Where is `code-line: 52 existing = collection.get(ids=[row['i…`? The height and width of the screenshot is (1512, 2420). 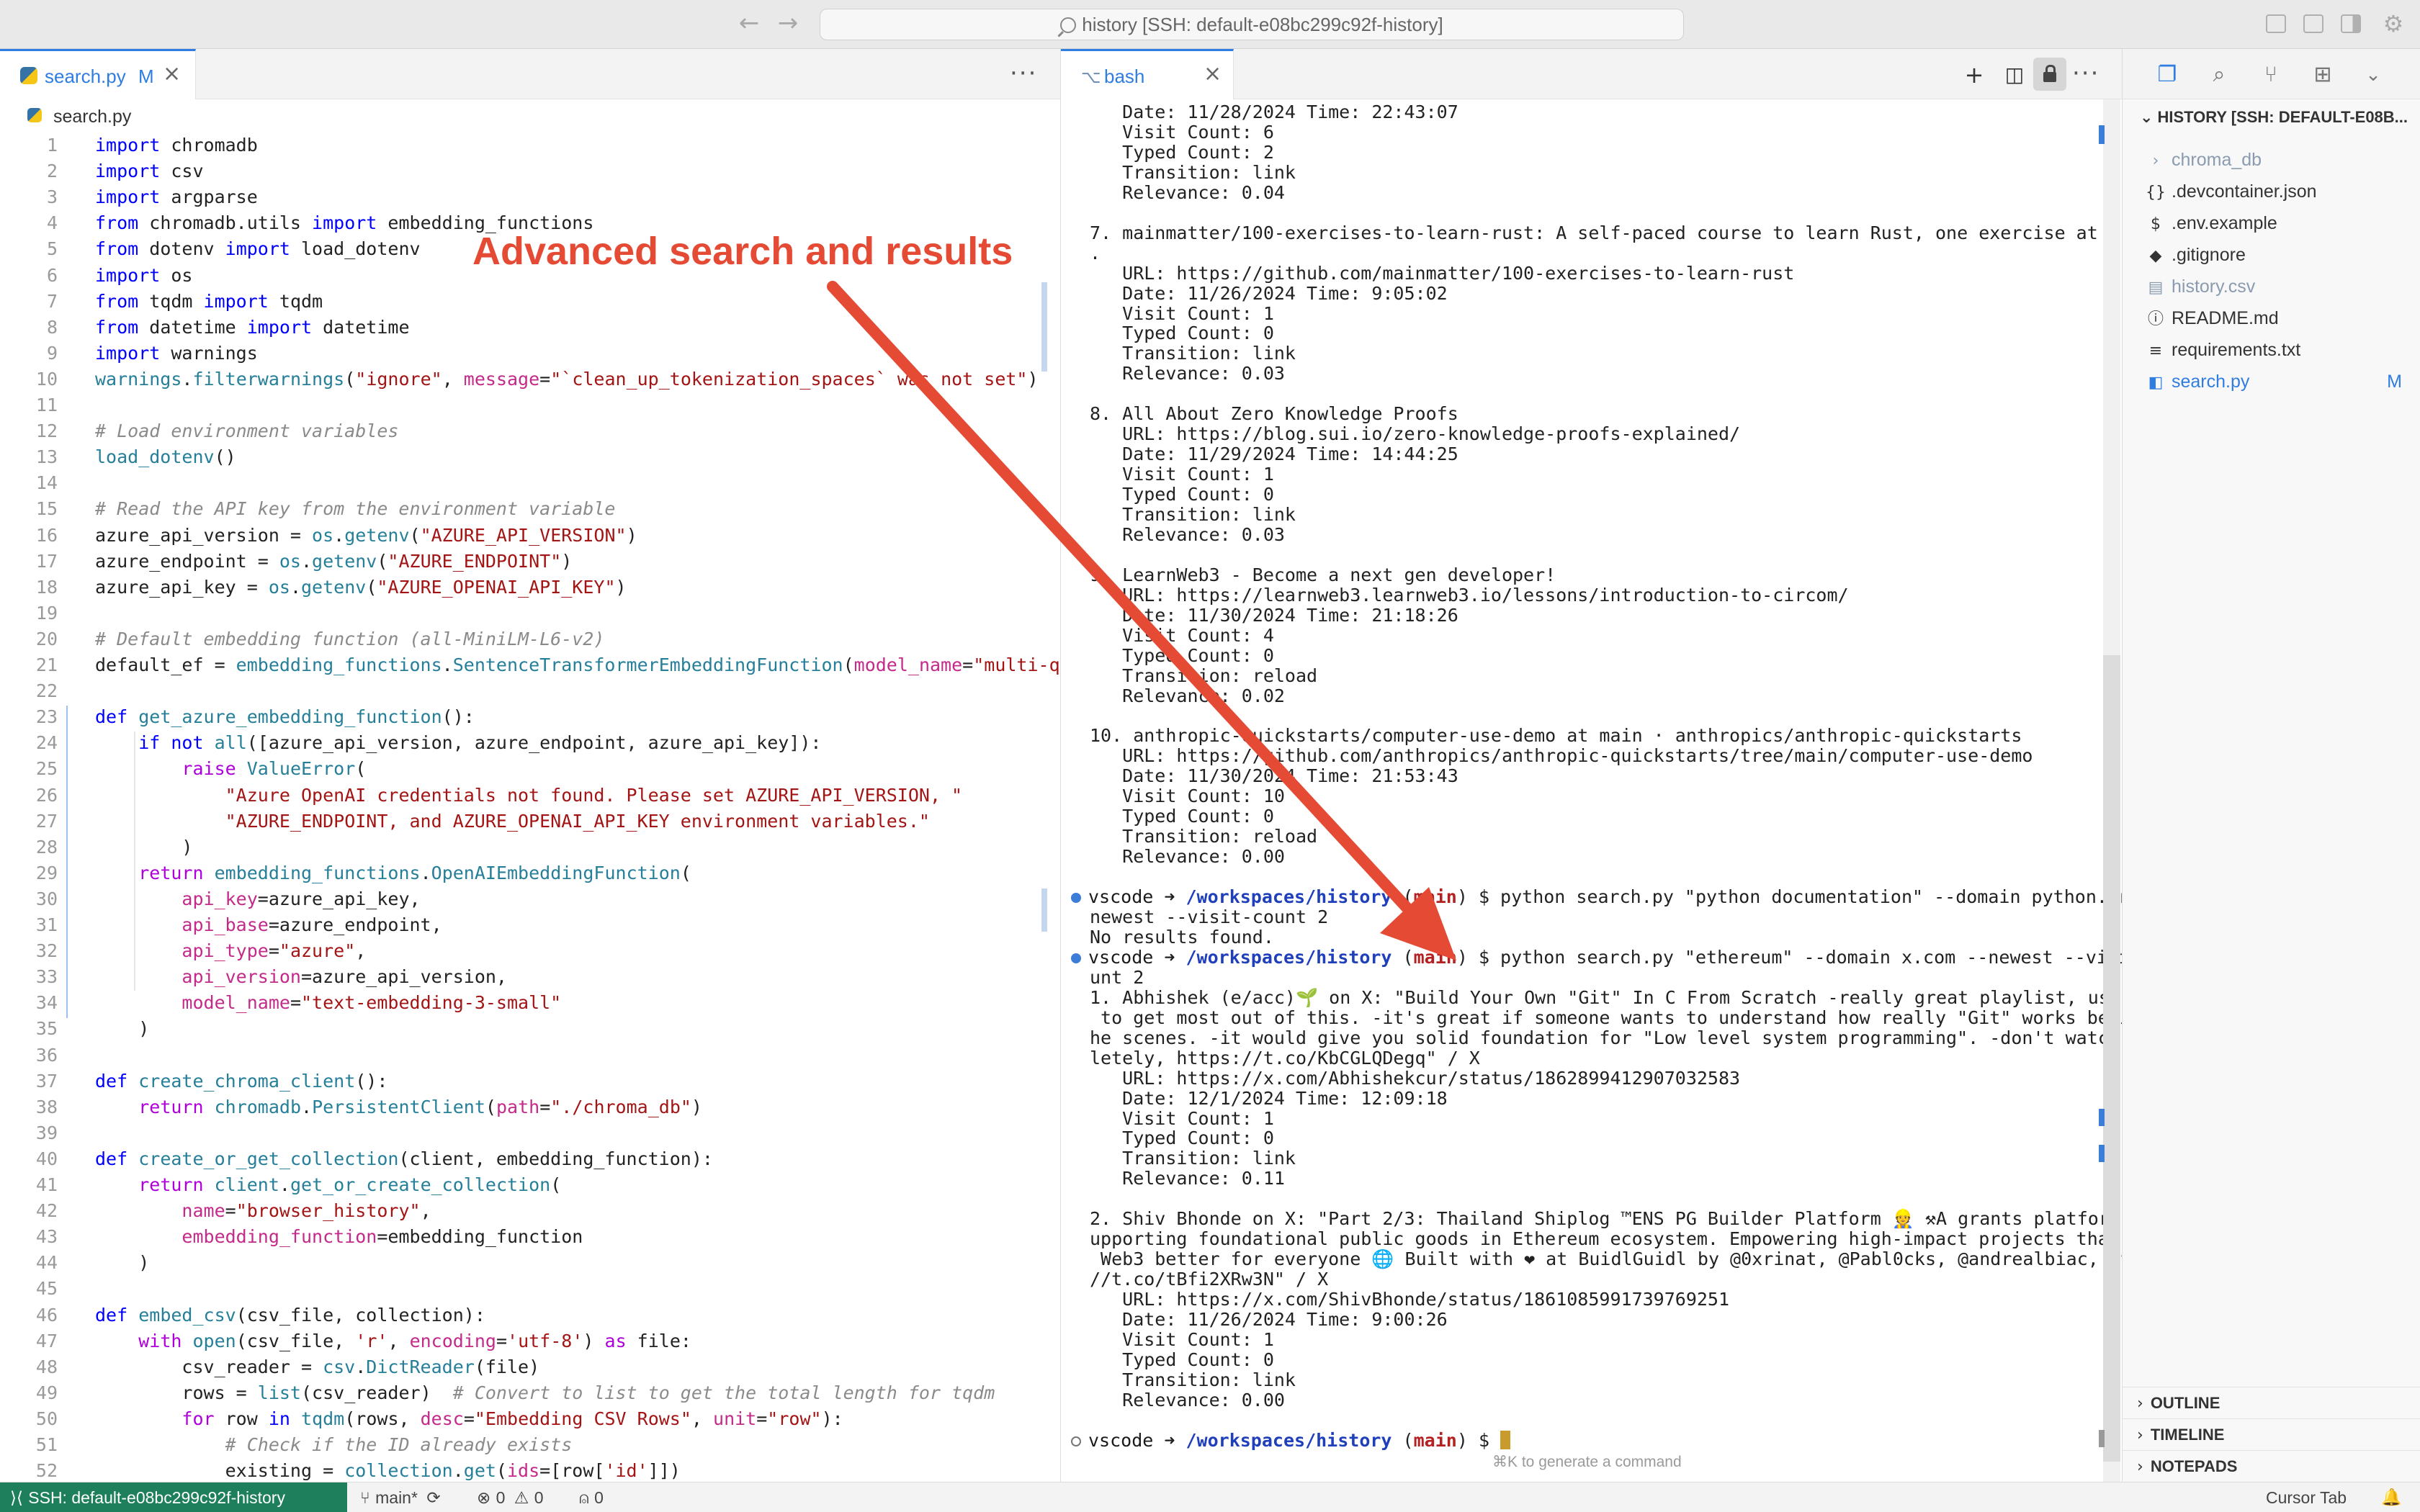
code-line: 52 existing = collection.get(ids=[row['i… is located at coordinates (530, 1471).